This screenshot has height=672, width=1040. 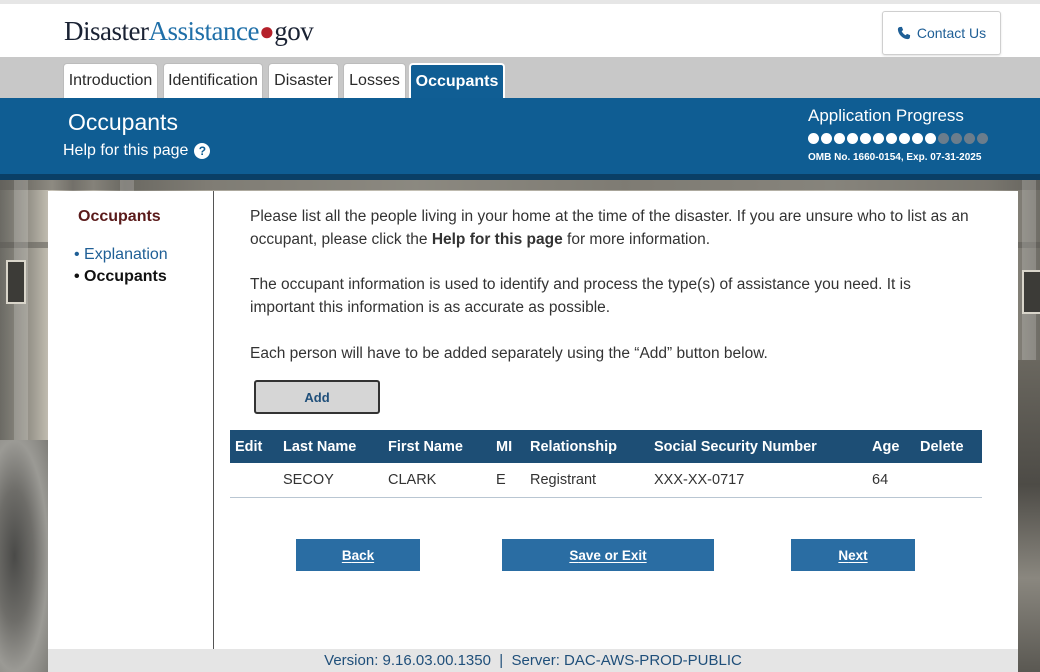 What do you see at coordinates (951, 33) in the screenshot?
I see `contact-us-label: Contact Us` at bounding box center [951, 33].